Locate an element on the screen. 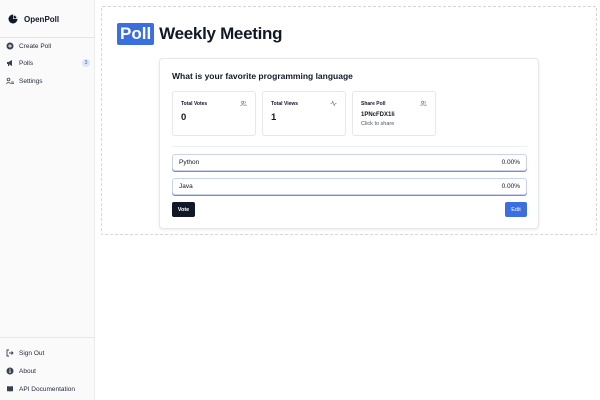 The width and height of the screenshot is (600, 400). stat-label: Total Views is located at coordinates (285, 104).